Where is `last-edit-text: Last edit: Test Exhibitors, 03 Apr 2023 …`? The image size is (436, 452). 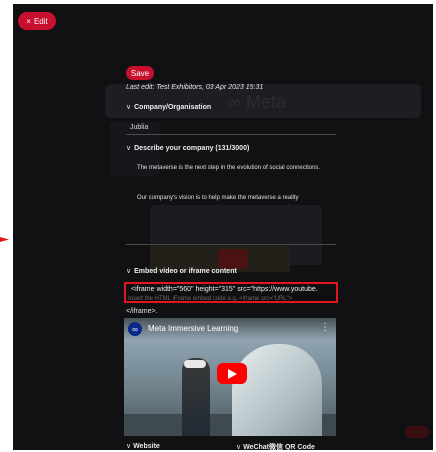 last-edit-text: Last edit: Test Exhibitors, 03 Apr 2023 … is located at coordinates (195, 87).